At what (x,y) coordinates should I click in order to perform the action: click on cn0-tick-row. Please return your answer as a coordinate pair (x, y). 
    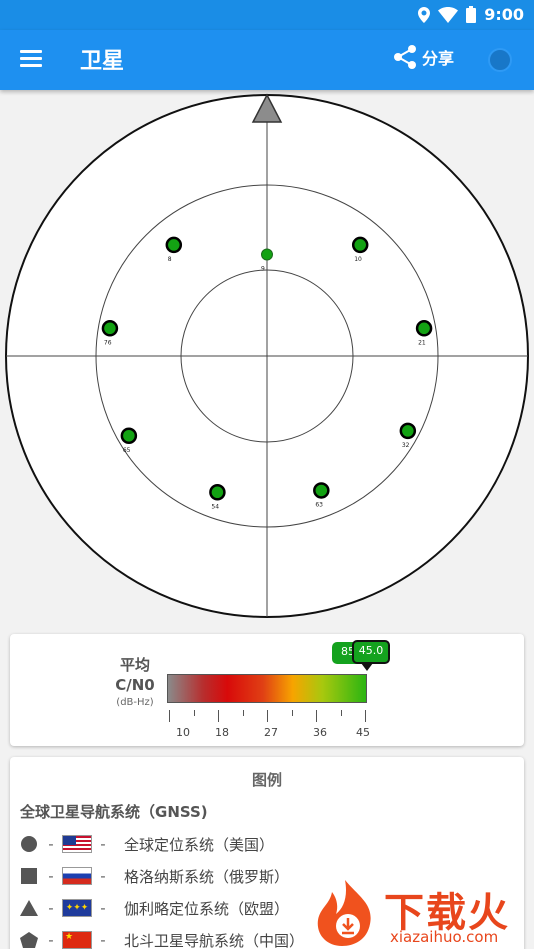
    Looking at the image, I should click on (267, 716).